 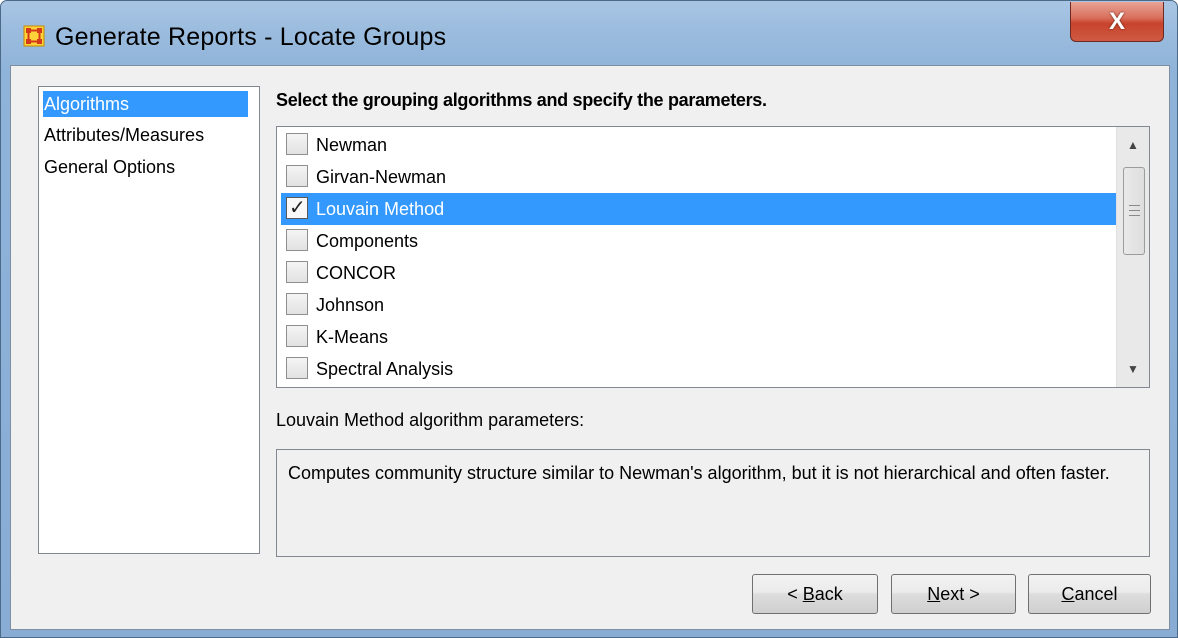 What do you see at coordinates (109, 167) in the screenshot?
I see `sidebar-item-general-options: General Options` at bounding box center [109, 167].